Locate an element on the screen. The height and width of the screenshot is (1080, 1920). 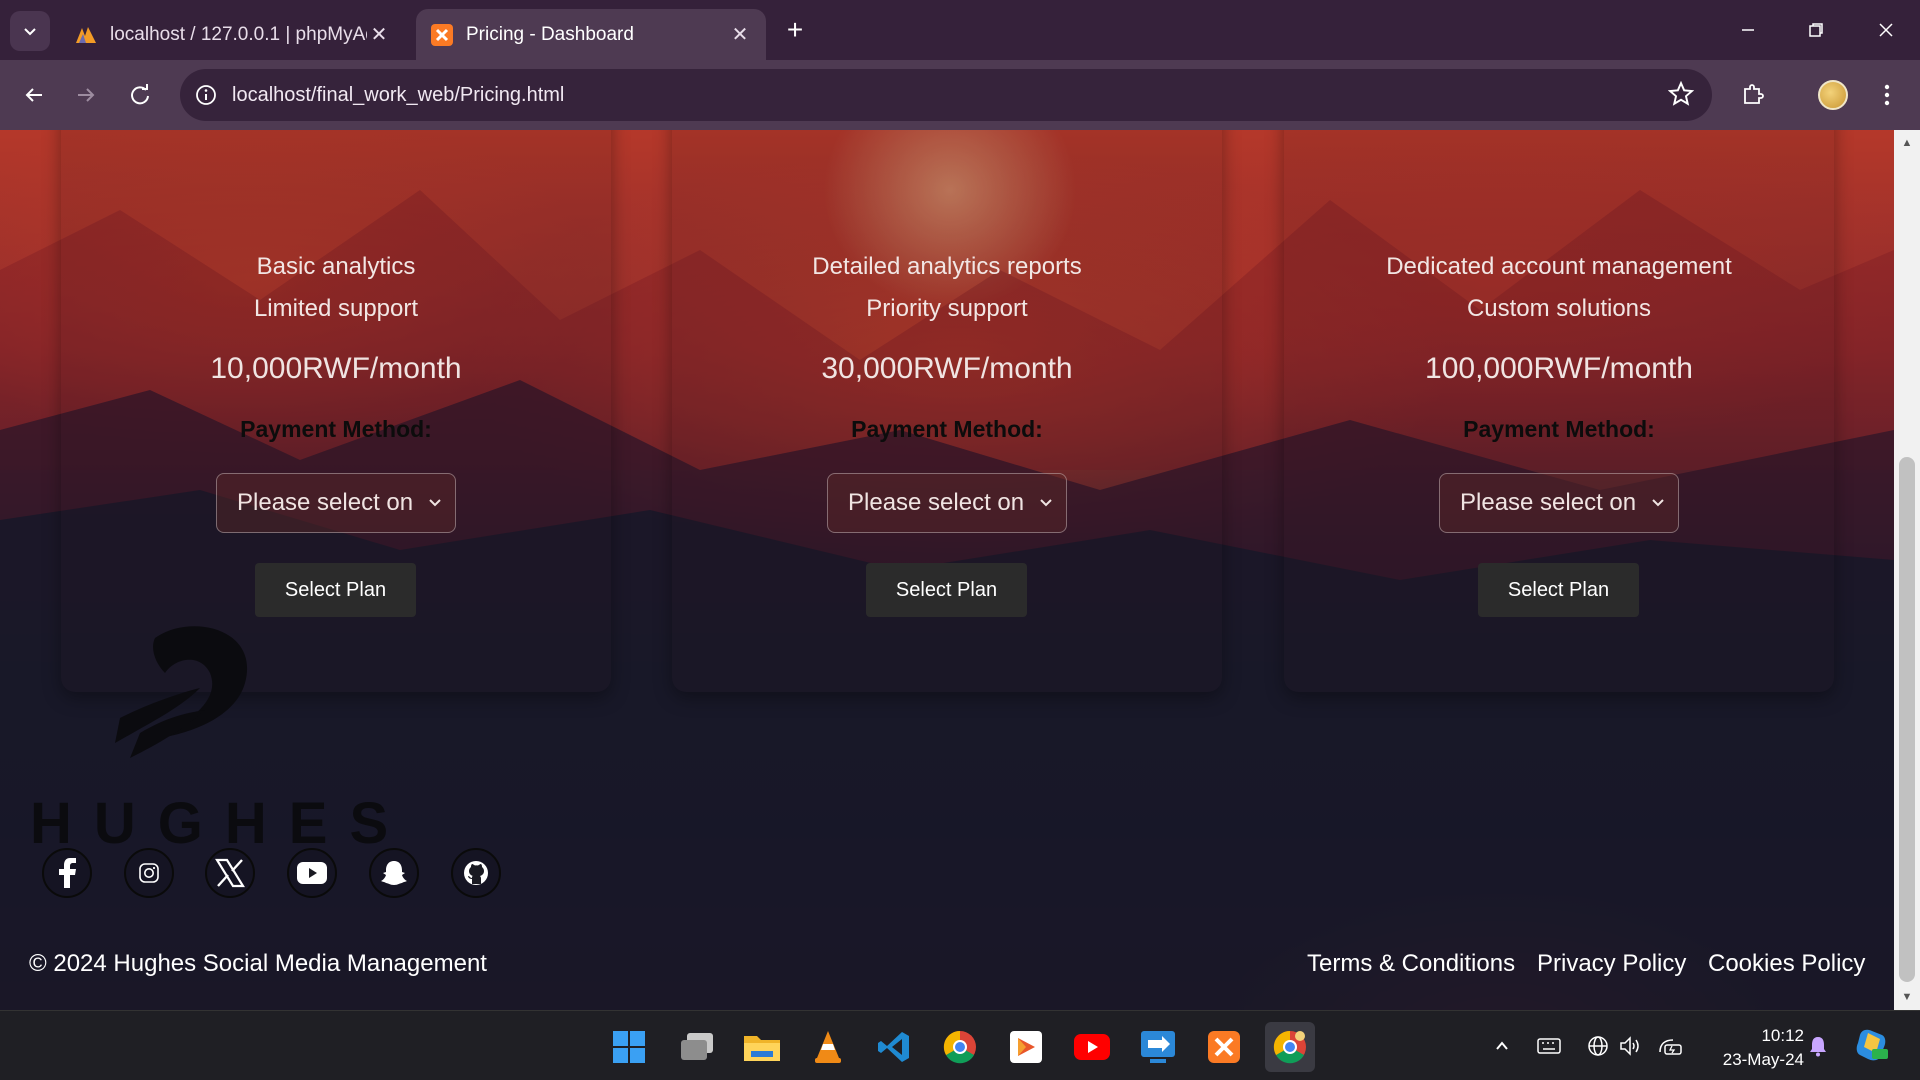
vscode-icon is located at coordinates (894, 1047).